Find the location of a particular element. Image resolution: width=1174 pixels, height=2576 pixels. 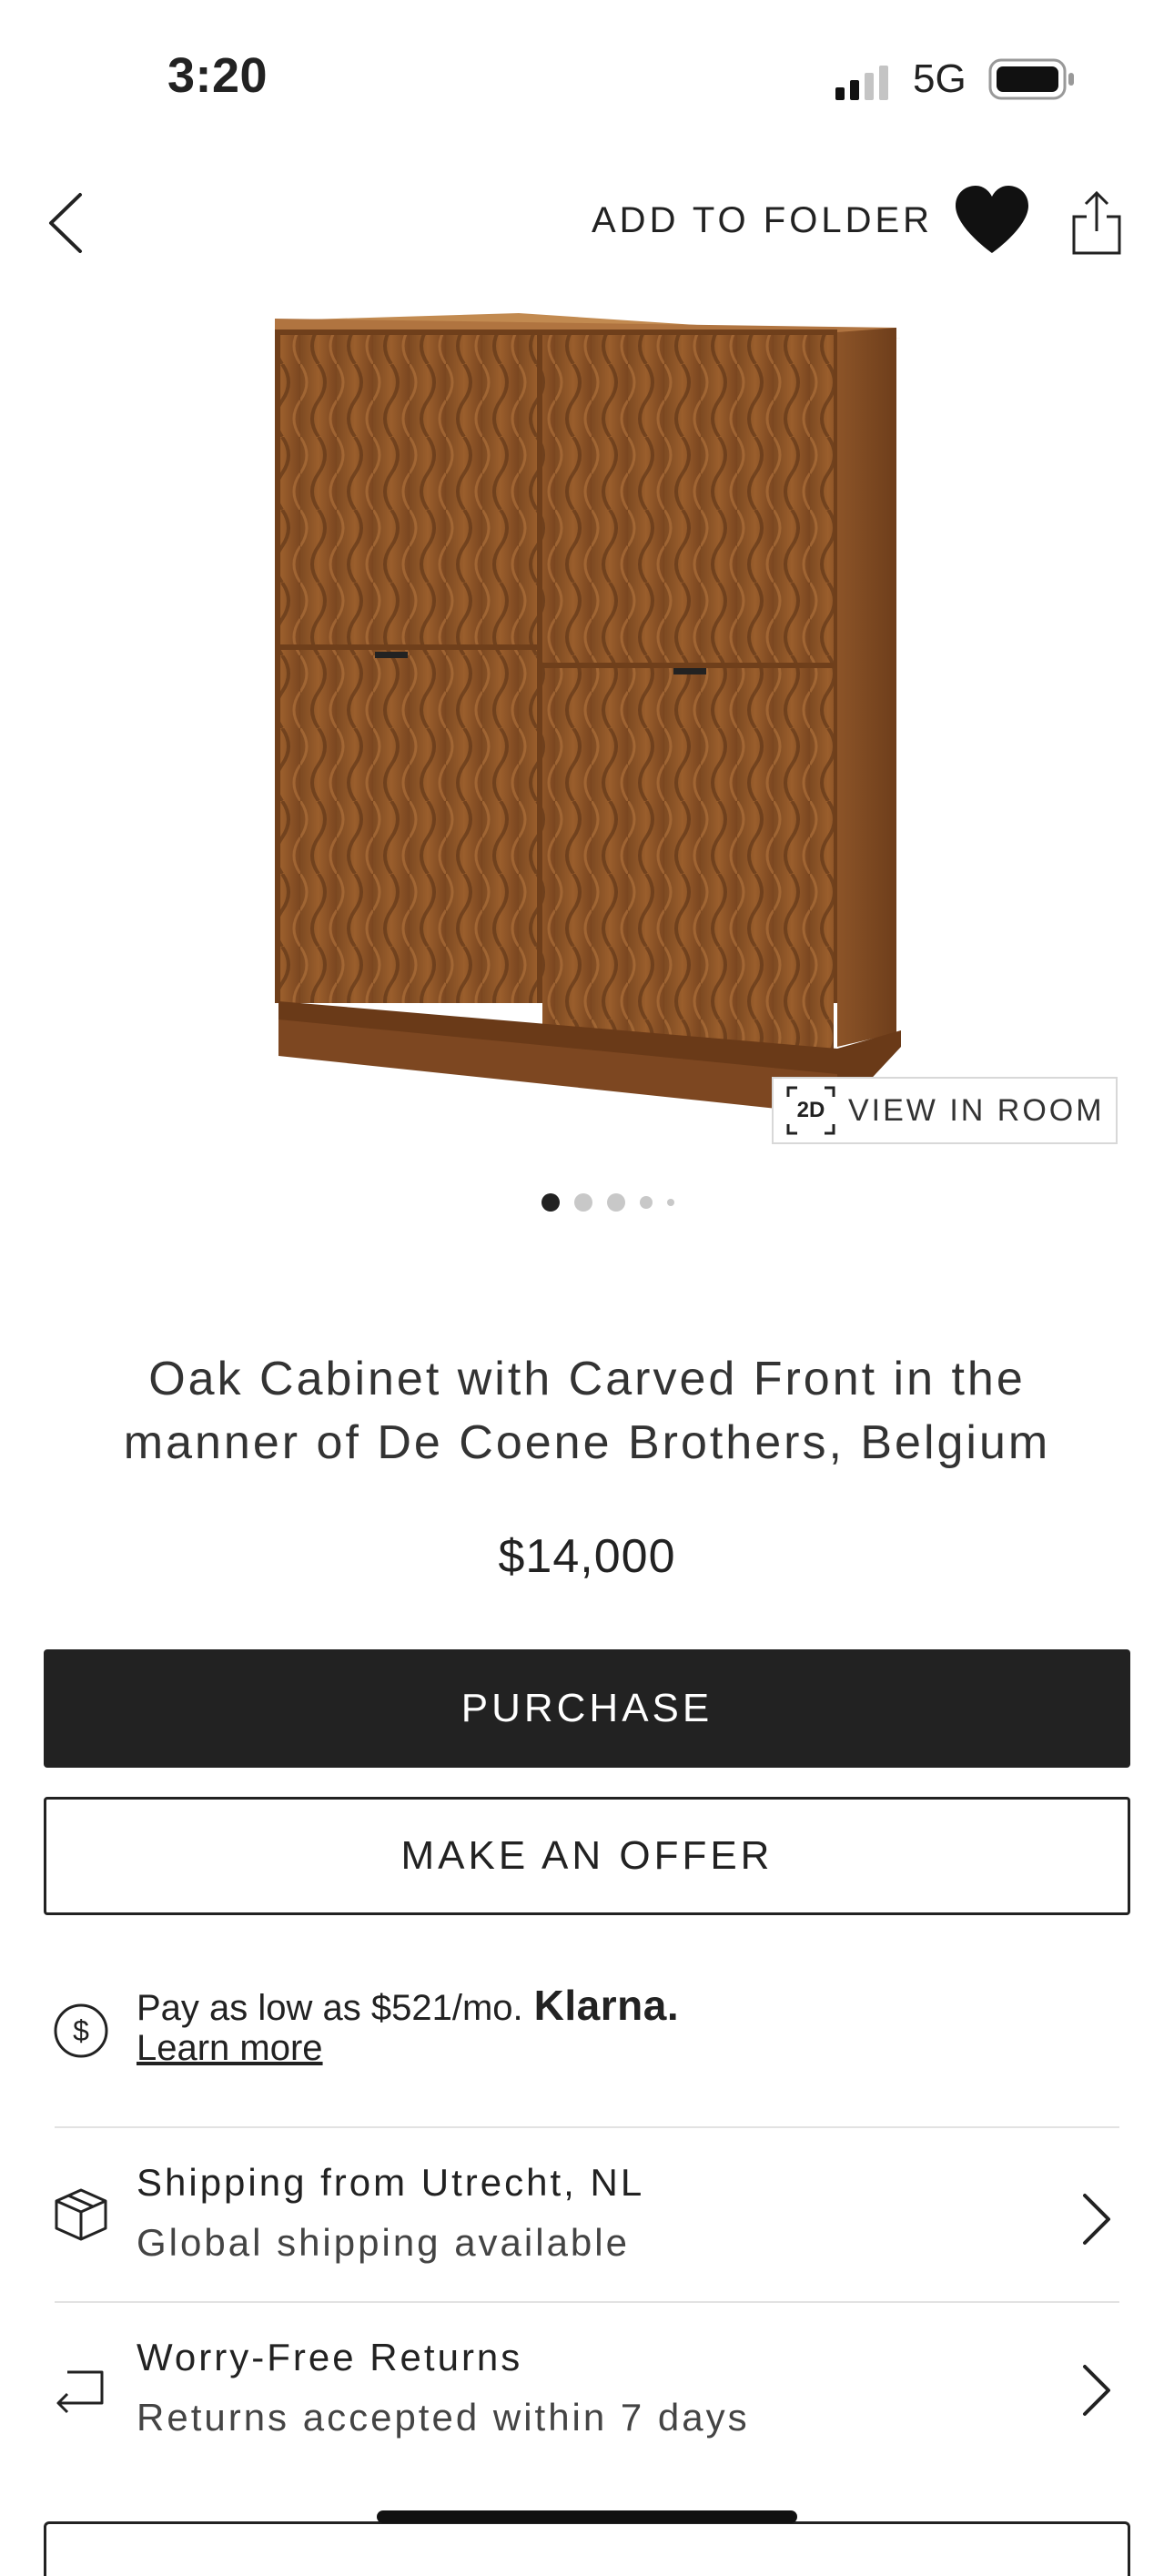

view-in-room-button: 2D VIEW IN ROOM is located at coordinates (945, 1110).